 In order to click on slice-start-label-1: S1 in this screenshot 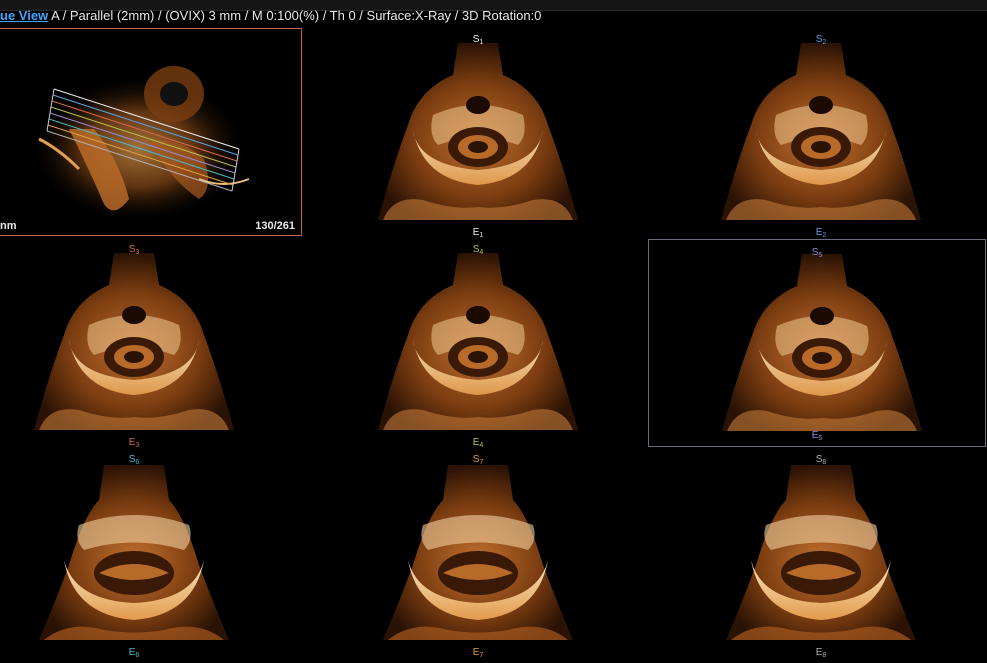, I will do `click(478, 40)`.